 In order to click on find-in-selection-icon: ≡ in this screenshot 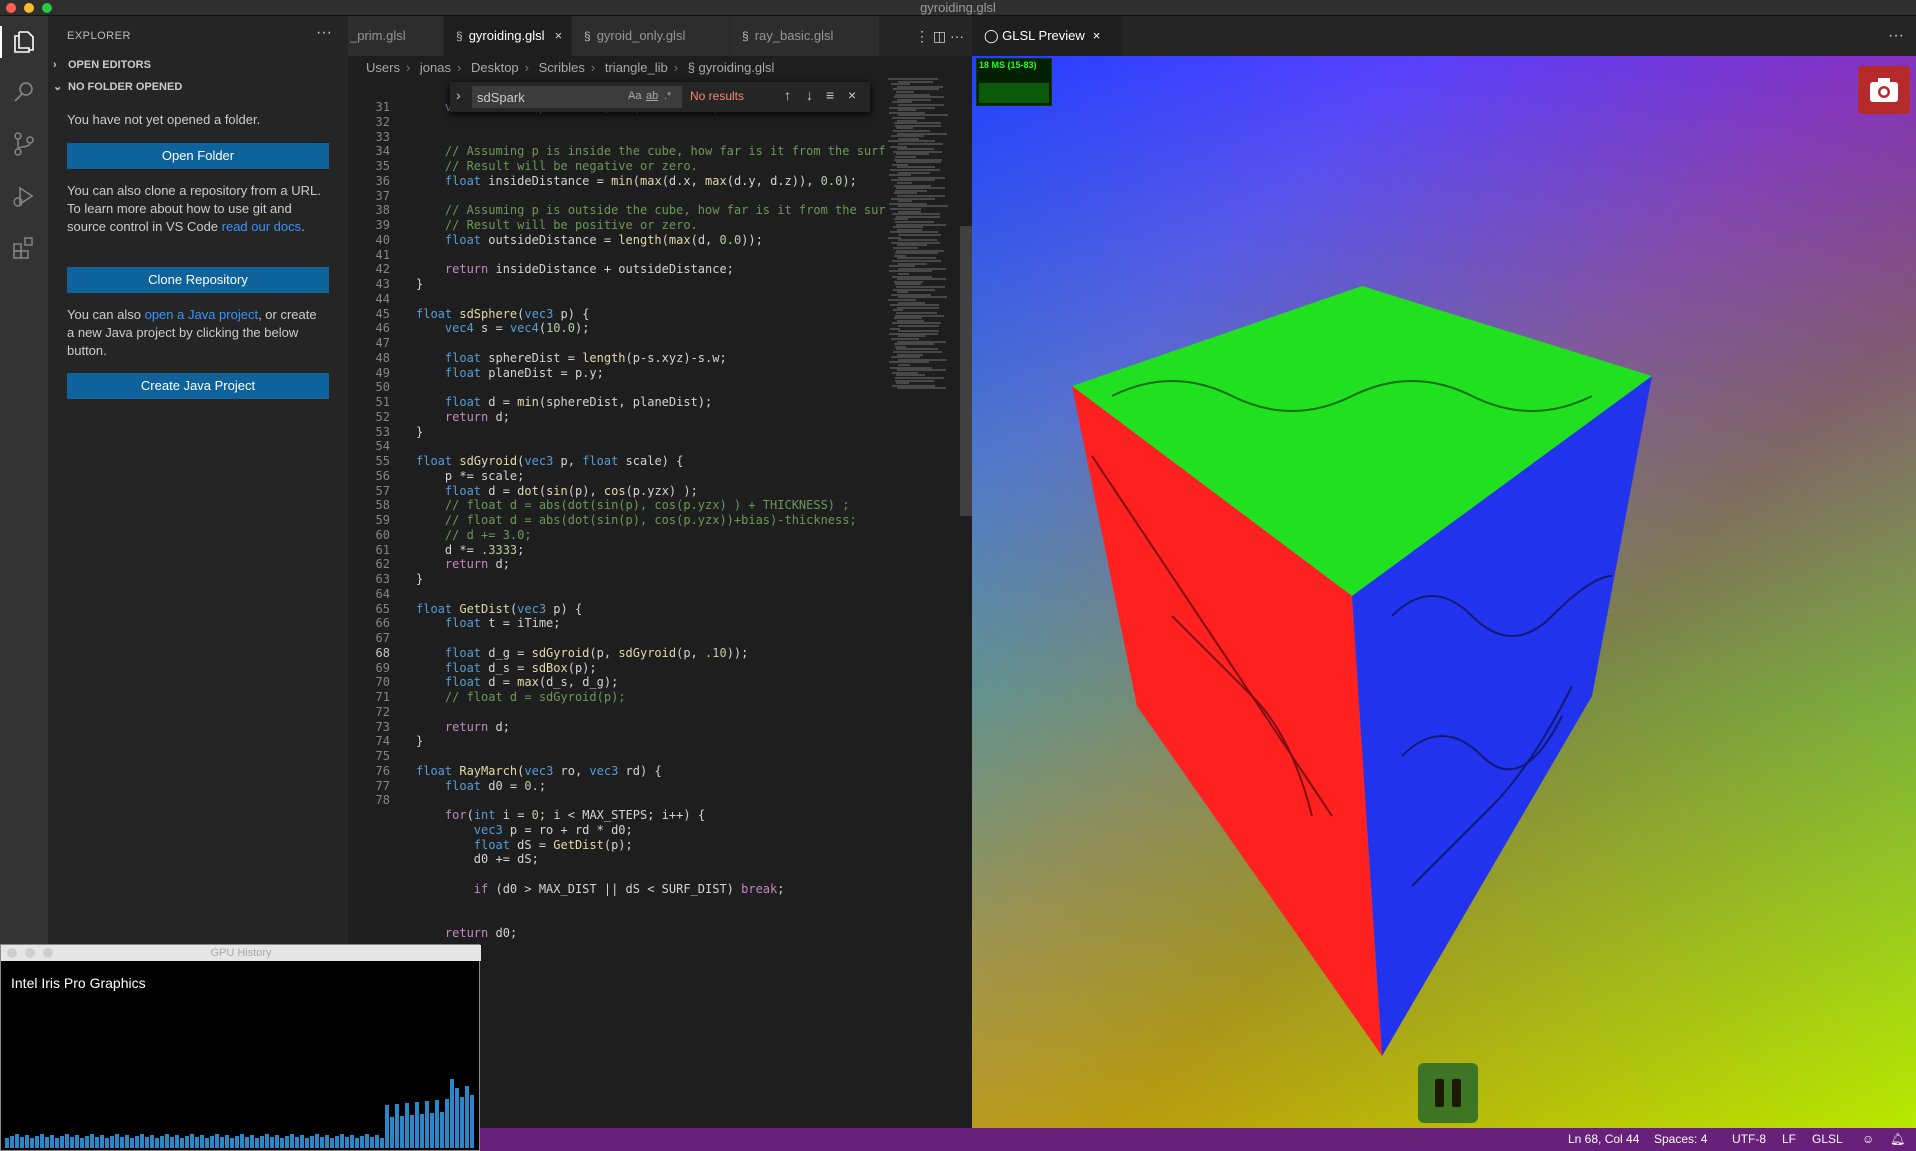, I will do `click(830, 95)`.